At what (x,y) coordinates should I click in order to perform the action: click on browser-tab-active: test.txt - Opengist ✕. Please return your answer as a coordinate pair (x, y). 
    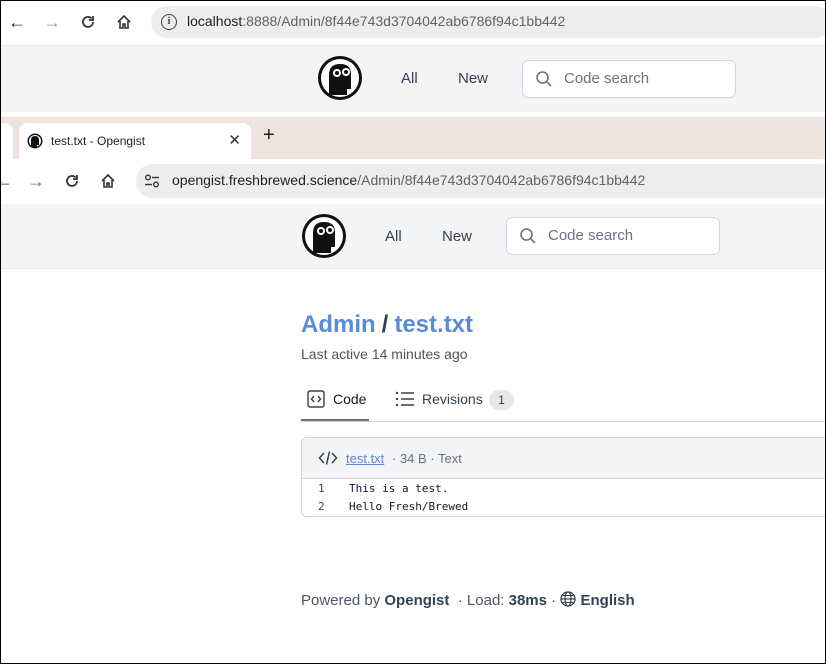
    Looking at the image, I should click on (135, 141).